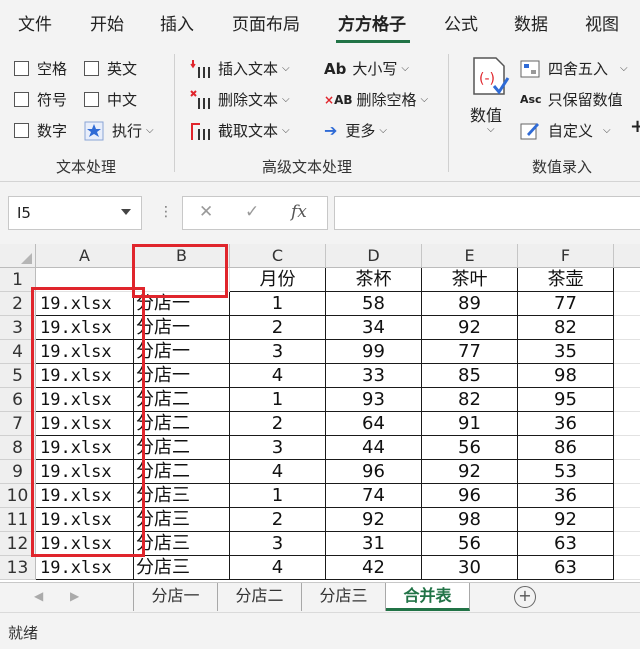 This screenshot has width=640, height=649. Describe the element at coordinates (38, 596) in the screenshot. I see `scroll-left-icon: ◀` at that location.